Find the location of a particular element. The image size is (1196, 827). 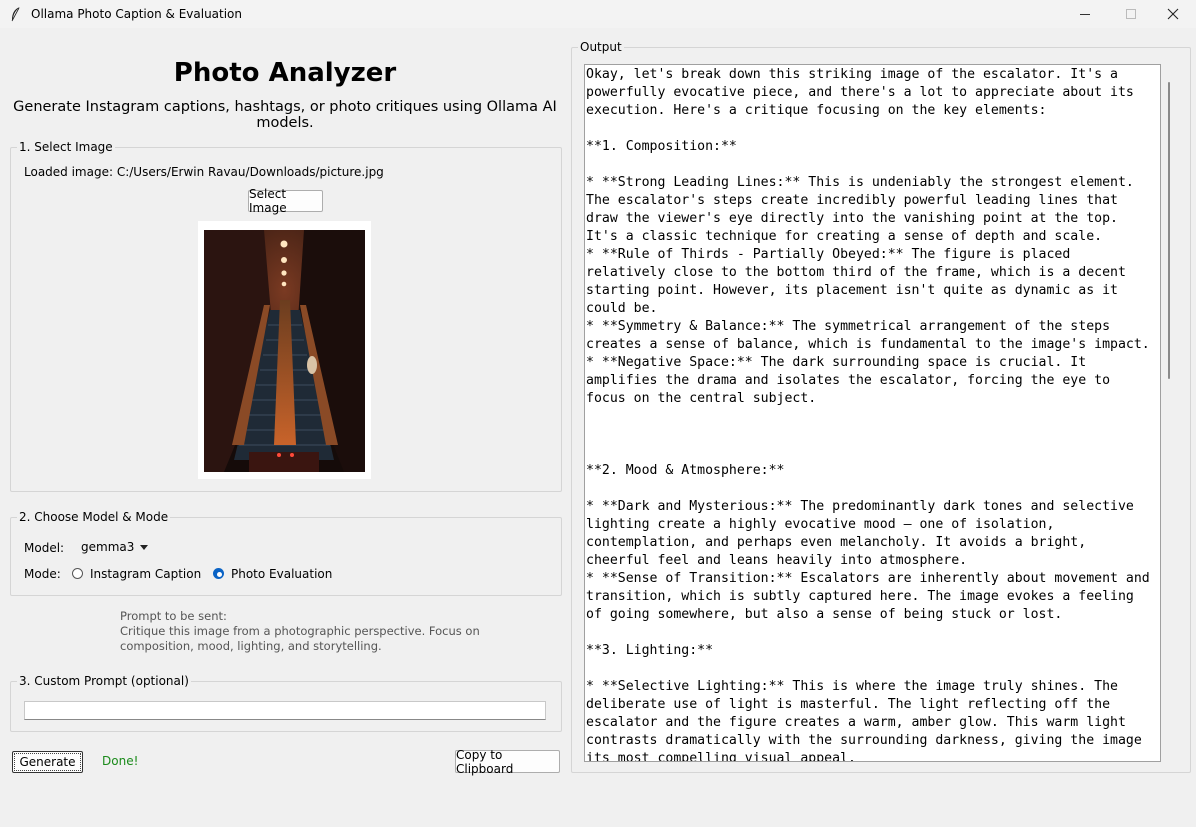

select-image-group-label: 1. Select Image is located at coordinates (66, 147).